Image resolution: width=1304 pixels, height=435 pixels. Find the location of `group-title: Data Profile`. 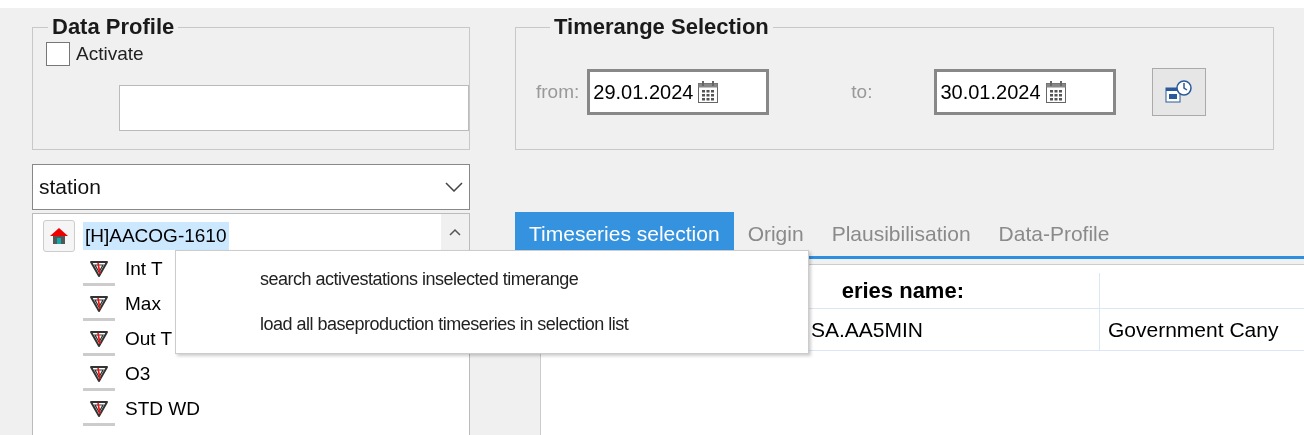

group-title: Data Profile is located at coordinates (113, 27).